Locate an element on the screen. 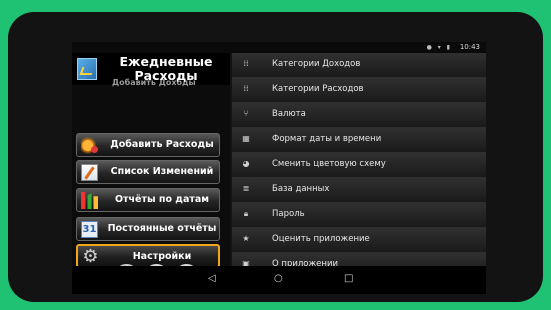 Image resolution: width=551 pixels, height=310 pixels. nav-item-label: Настройки is located at coordinates (162, 256).